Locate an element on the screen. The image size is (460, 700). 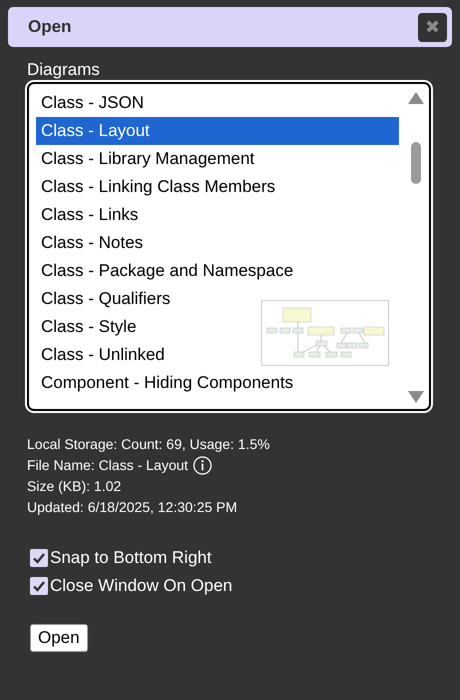
scrollbar-thumb is located at coordinates (416, 163).